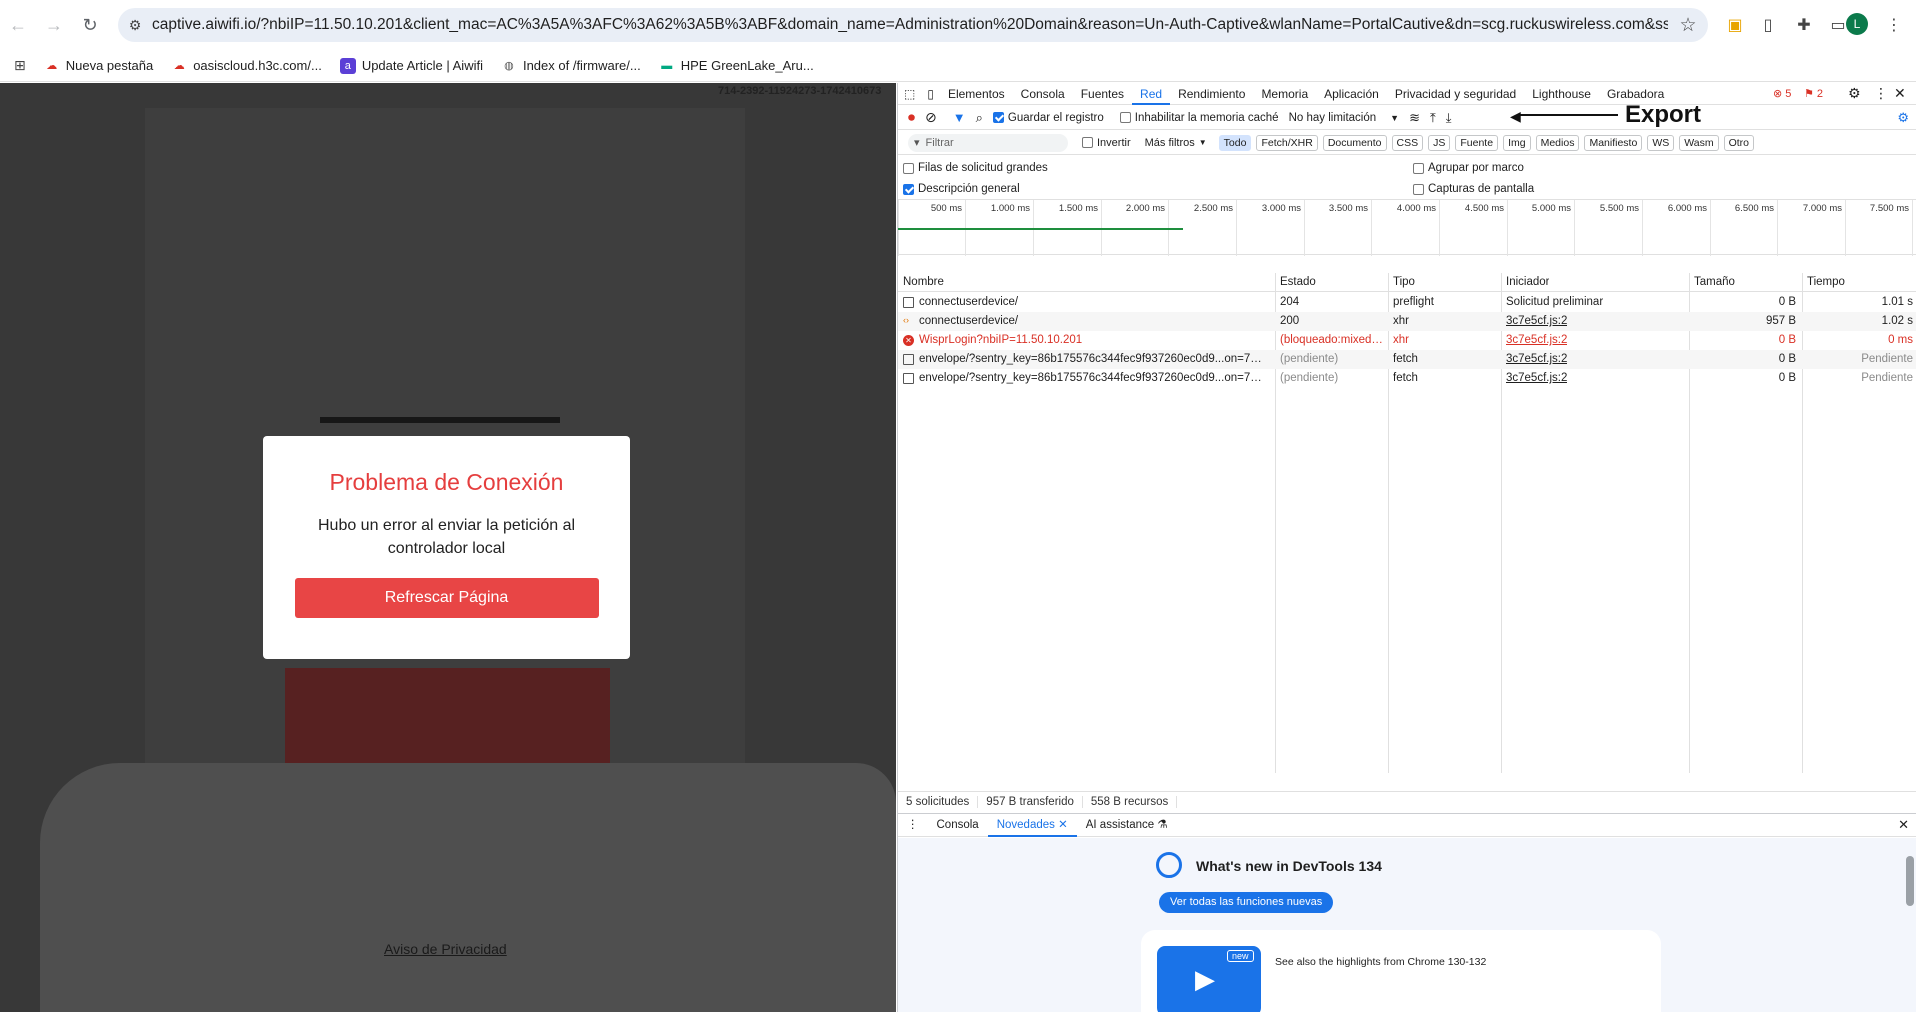 Image resolution: width=1916 pixels, height=1012 pixels. What do you see at coordinates (1344, 118) in the screenshot?
I see `throttling-select: No hay limitación ▼` at bounding box center [1344, 118].